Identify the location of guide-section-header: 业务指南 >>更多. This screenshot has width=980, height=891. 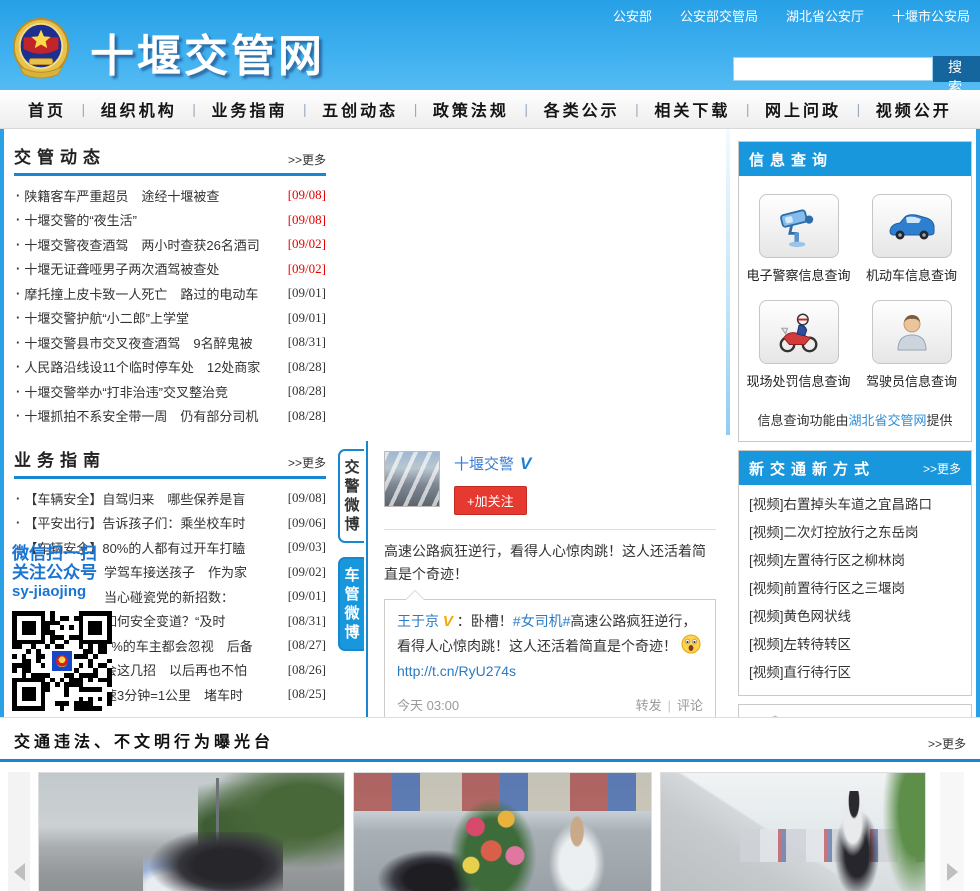
(170, 458).